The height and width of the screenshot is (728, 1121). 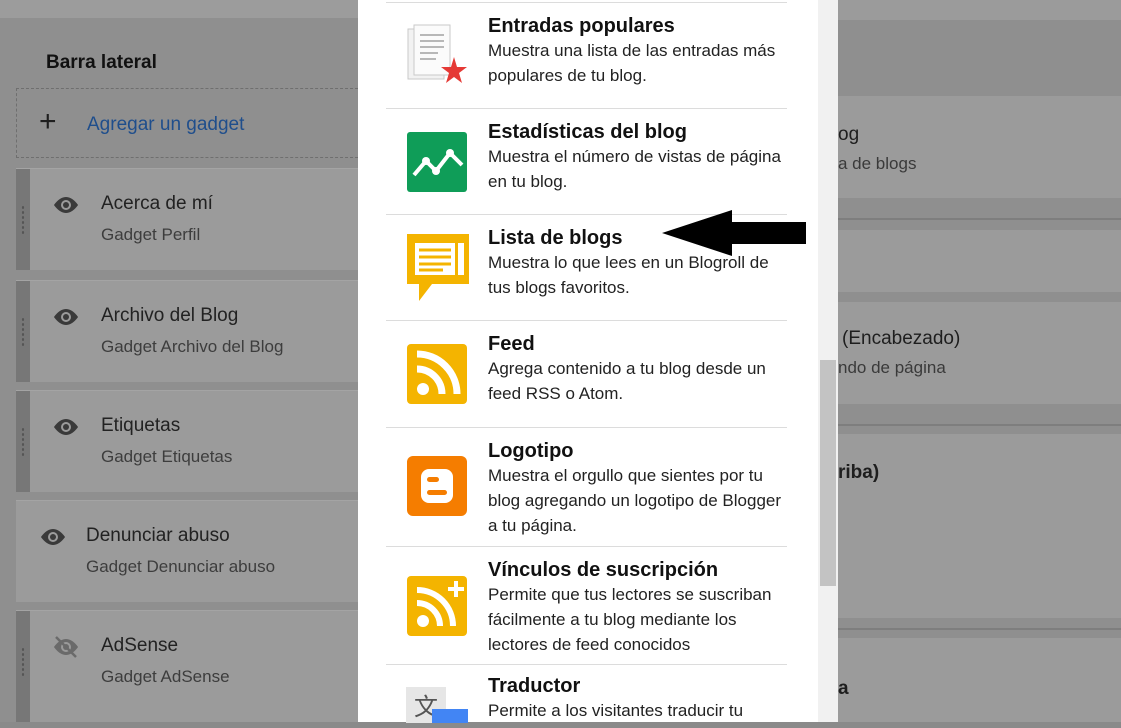 What do you see at coordinates (877, 163) in the screenshot?
I see `right-card-sub: a de blogs` at bounding box center [877, 163].